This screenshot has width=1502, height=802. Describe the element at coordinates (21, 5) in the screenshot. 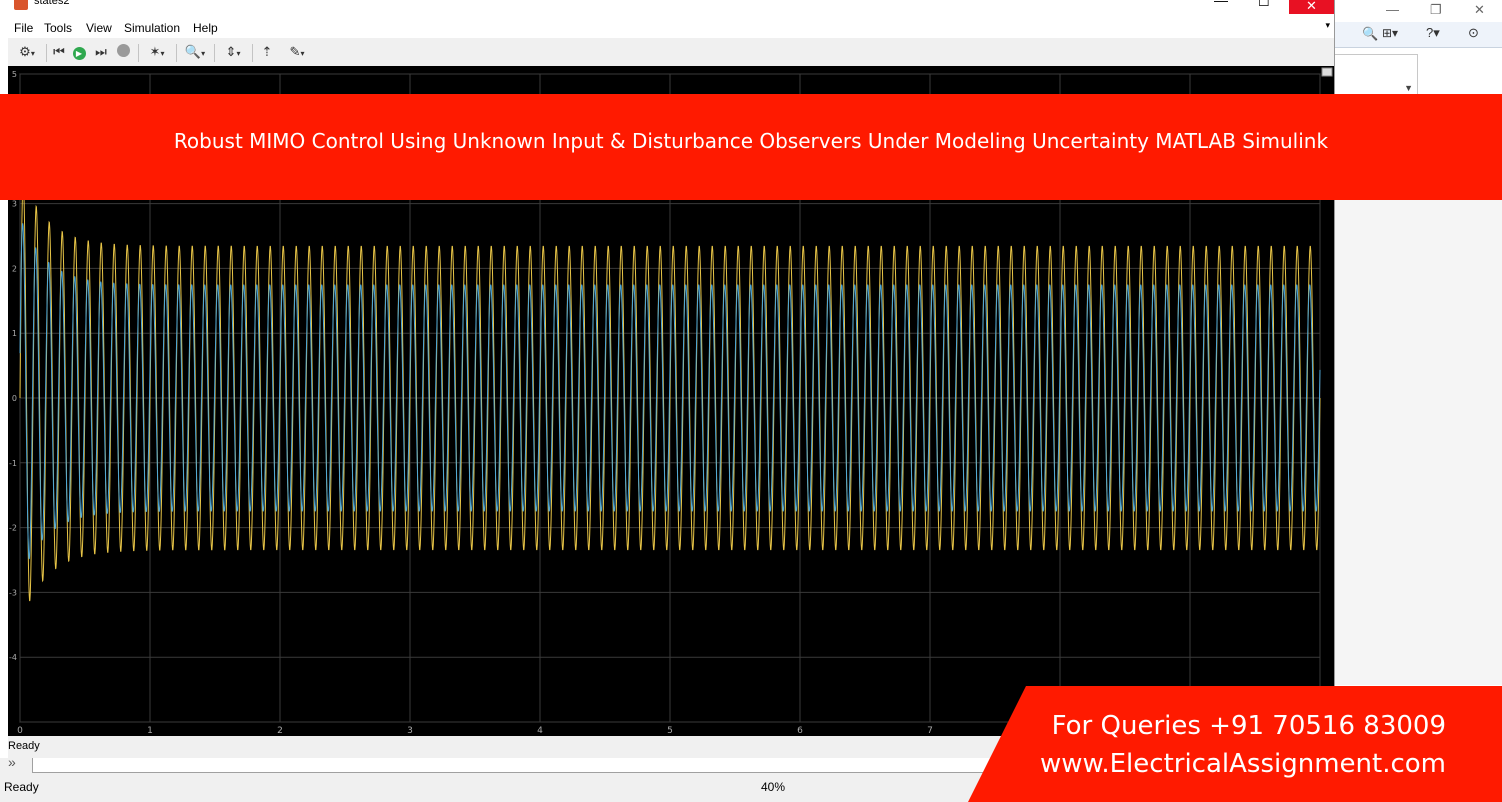

I see `matlab-icon` at that location.